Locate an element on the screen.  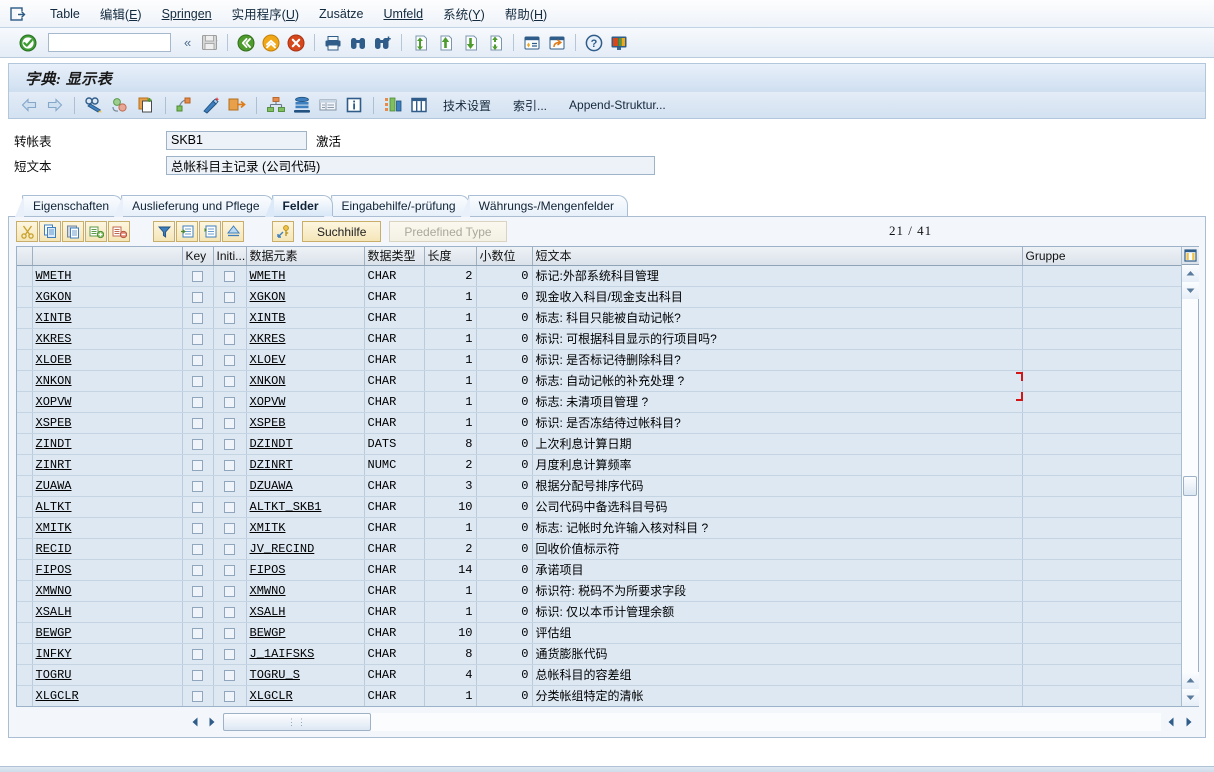
last-page-button is located at coordinates (495, 43).